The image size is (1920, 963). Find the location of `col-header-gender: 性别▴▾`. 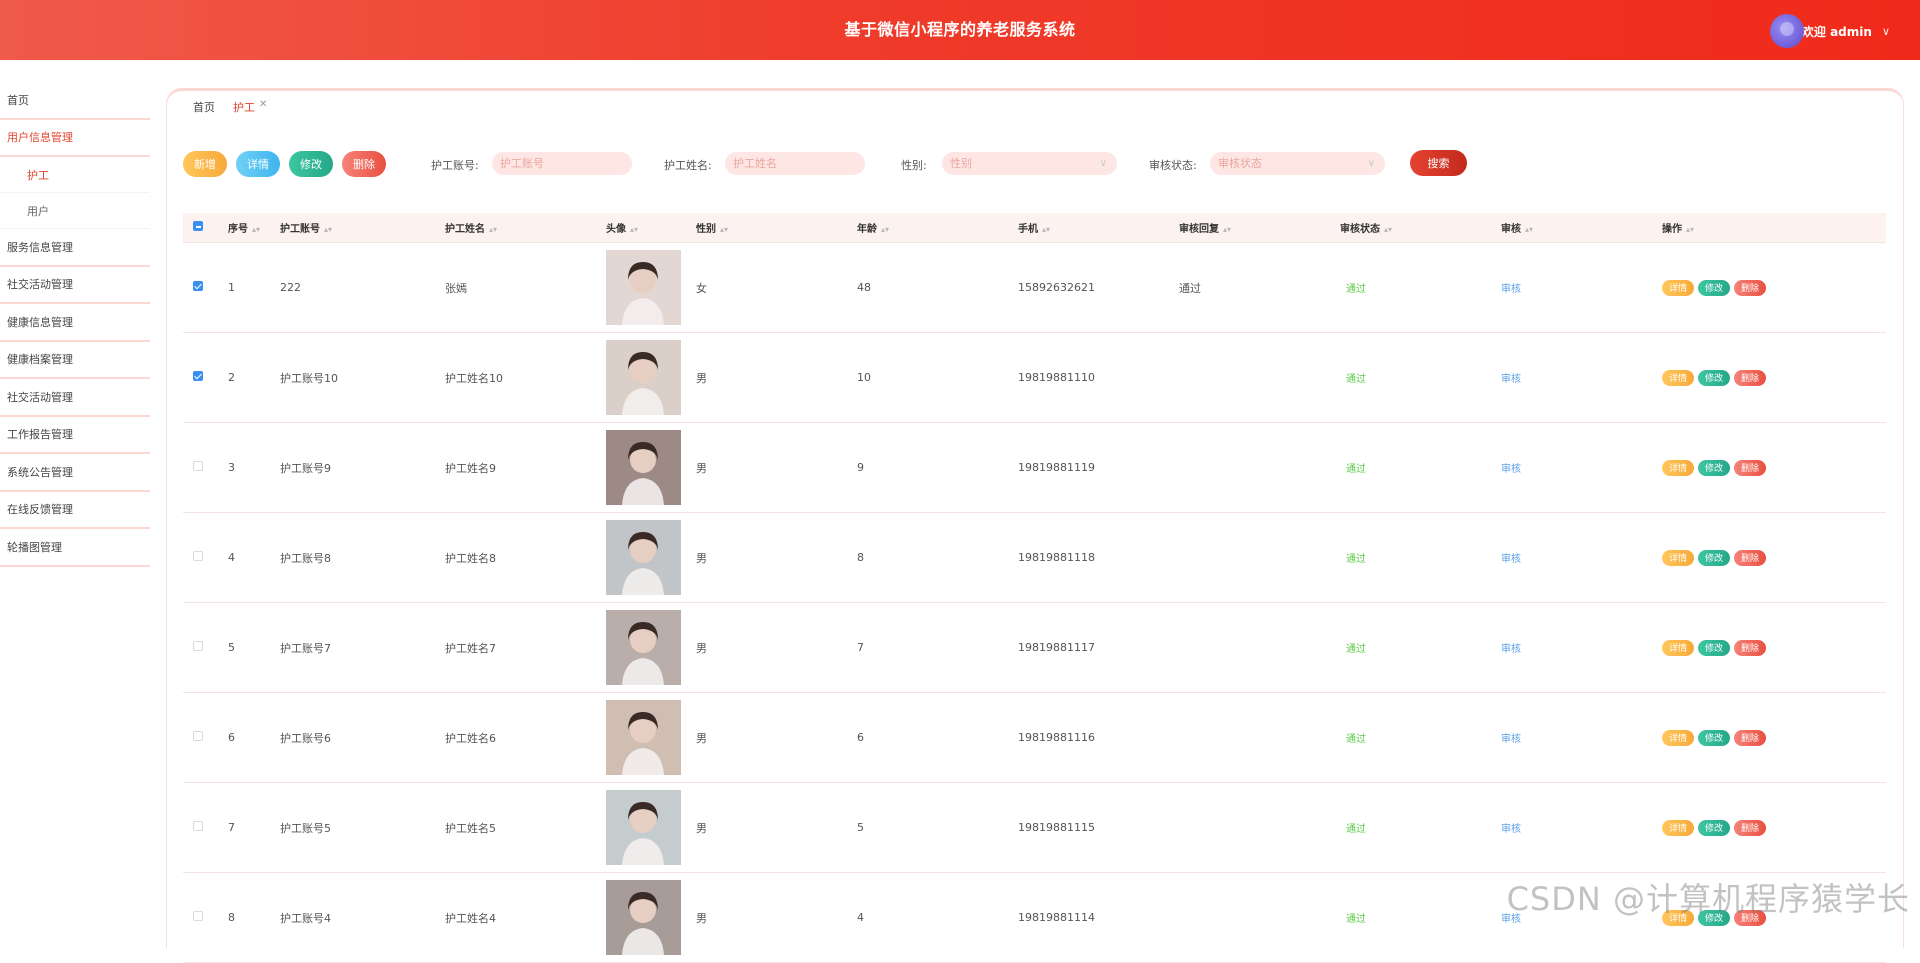

col-header-gender: 性别▴▾ is located at coordinates (776, 227).